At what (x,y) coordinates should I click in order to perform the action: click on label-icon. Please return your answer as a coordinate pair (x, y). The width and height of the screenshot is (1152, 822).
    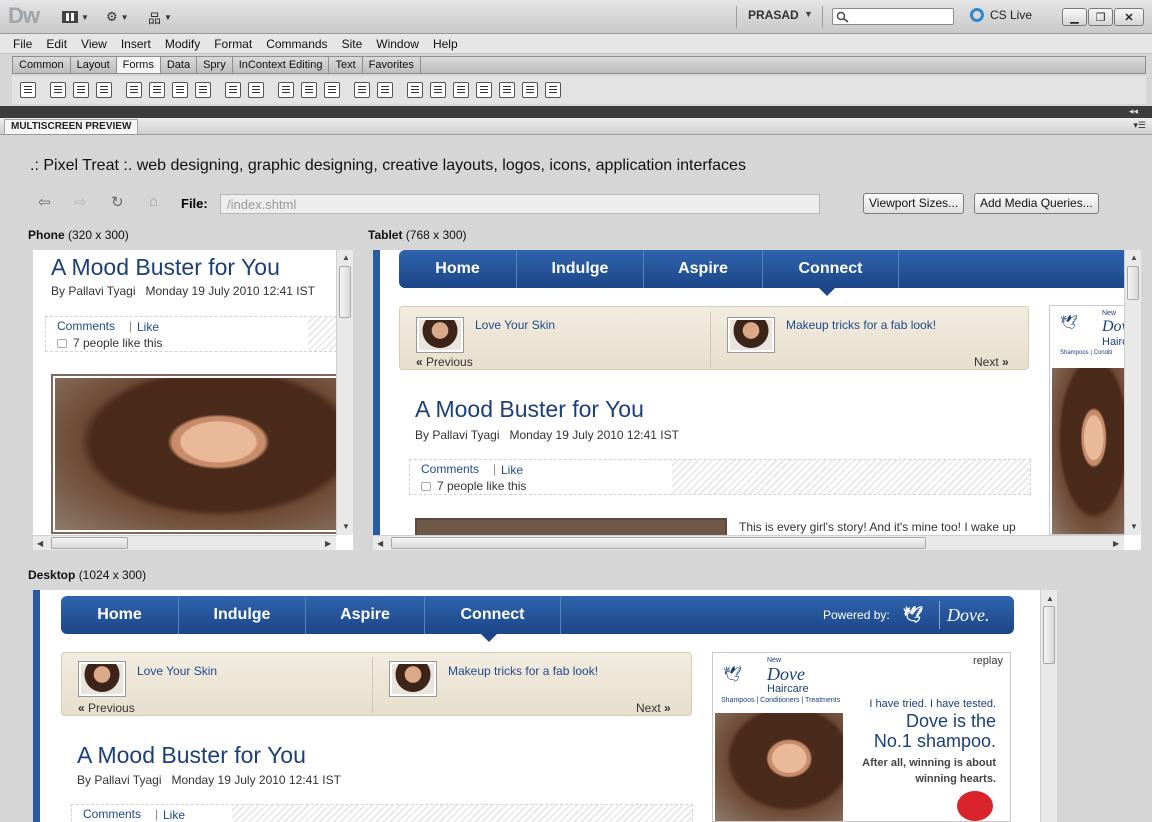
    Looking at the image, I should click on (362, 90).